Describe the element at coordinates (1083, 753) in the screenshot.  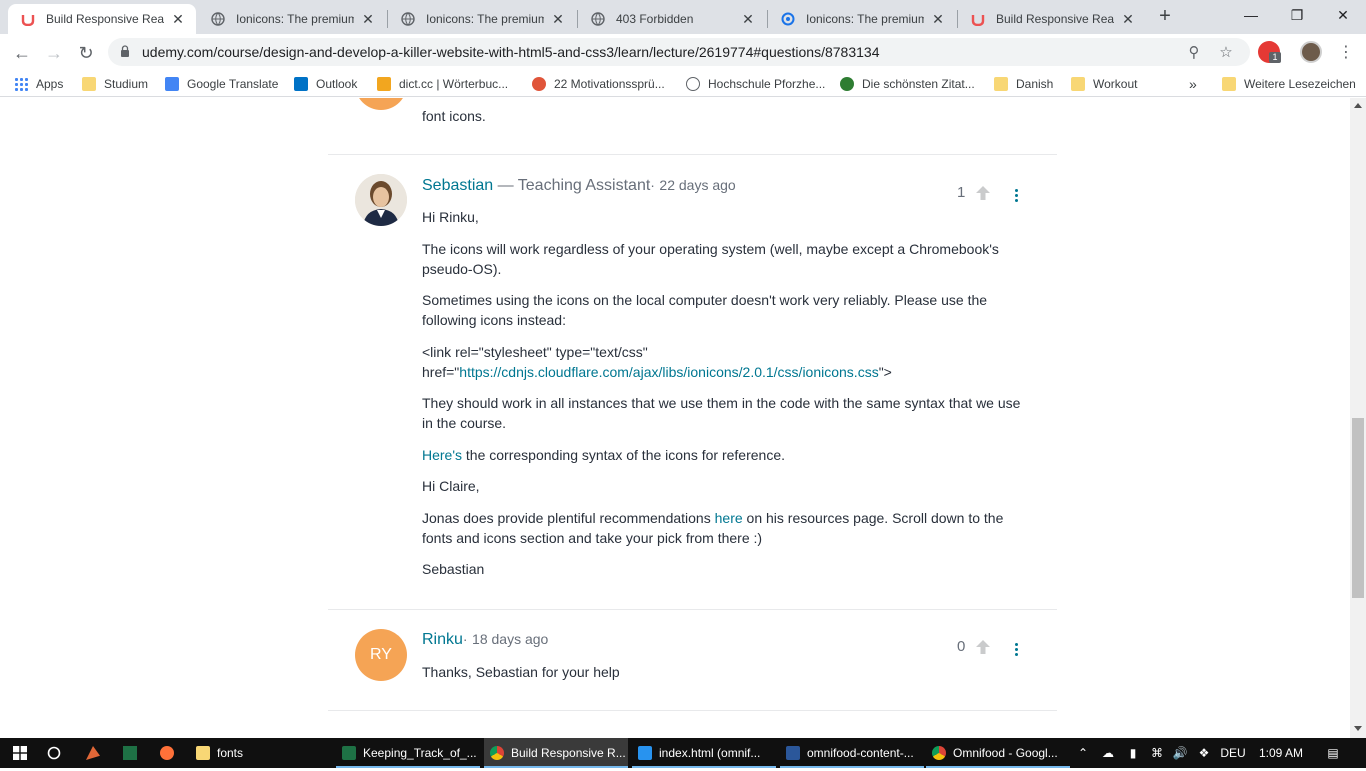
I see `tray-expand-icon: ⌃` at that location.